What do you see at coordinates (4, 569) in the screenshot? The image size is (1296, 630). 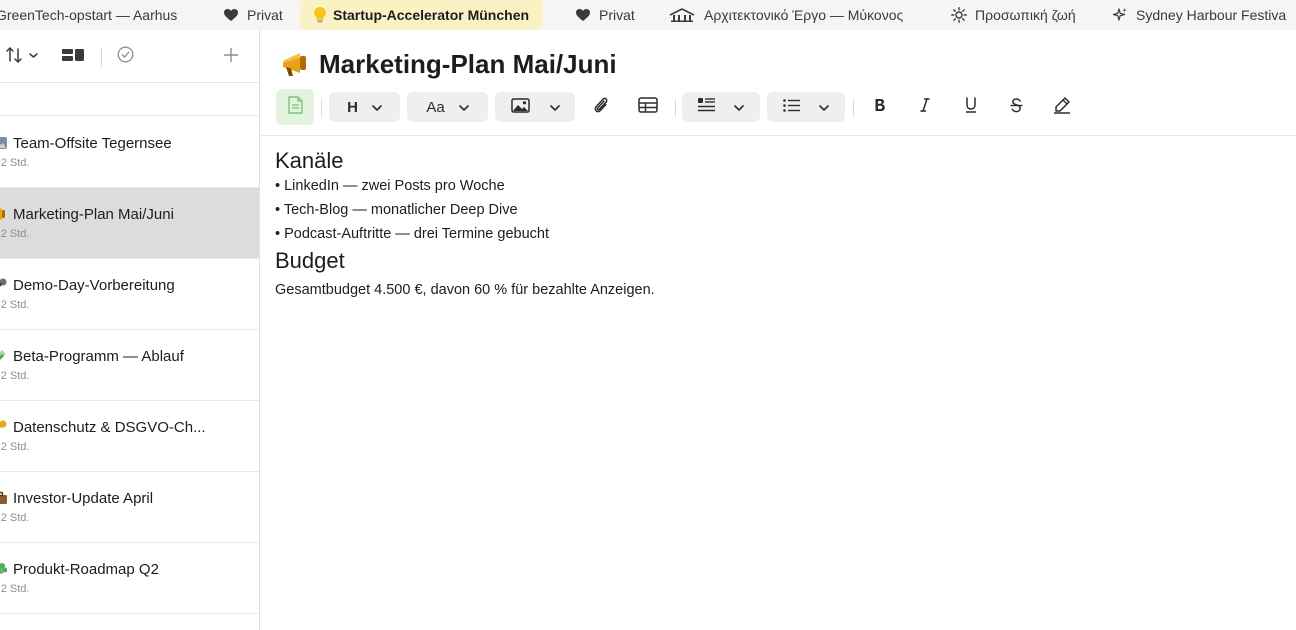 I see `clover-icon` at bounding box center [4, 569].